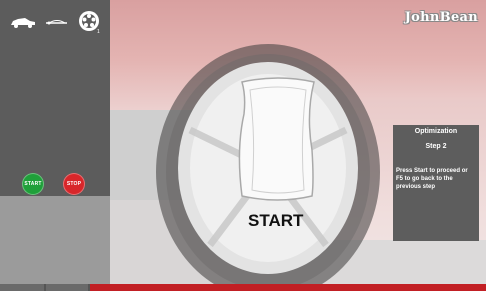 This screenshot has height=291, width=486. I want to click on info-title: Optimization, so click(436, 131).